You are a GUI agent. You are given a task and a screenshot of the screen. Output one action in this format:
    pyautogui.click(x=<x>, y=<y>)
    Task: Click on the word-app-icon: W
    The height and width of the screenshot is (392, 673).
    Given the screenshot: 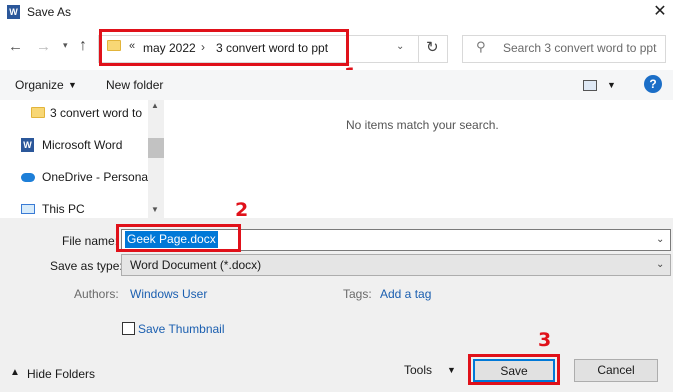 What is the action you would take?
    pyautogui.click(x=13, y=12)
    